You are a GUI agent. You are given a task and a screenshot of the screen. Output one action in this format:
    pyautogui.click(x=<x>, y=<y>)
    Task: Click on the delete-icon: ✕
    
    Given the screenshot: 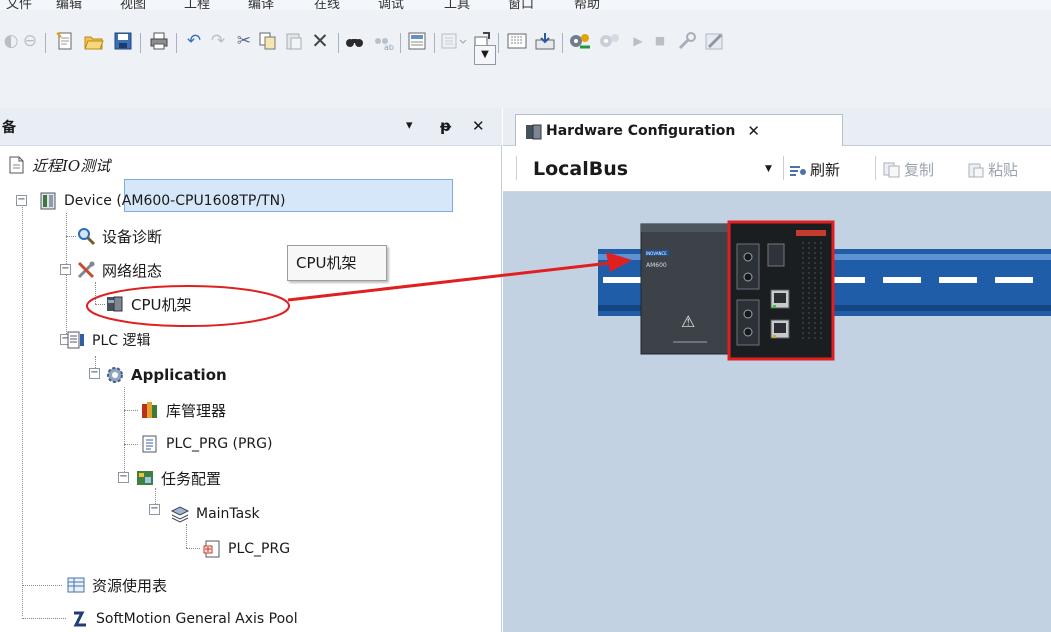 What is the action you would take?
    pyautogui.click(x=320, y=41)
    